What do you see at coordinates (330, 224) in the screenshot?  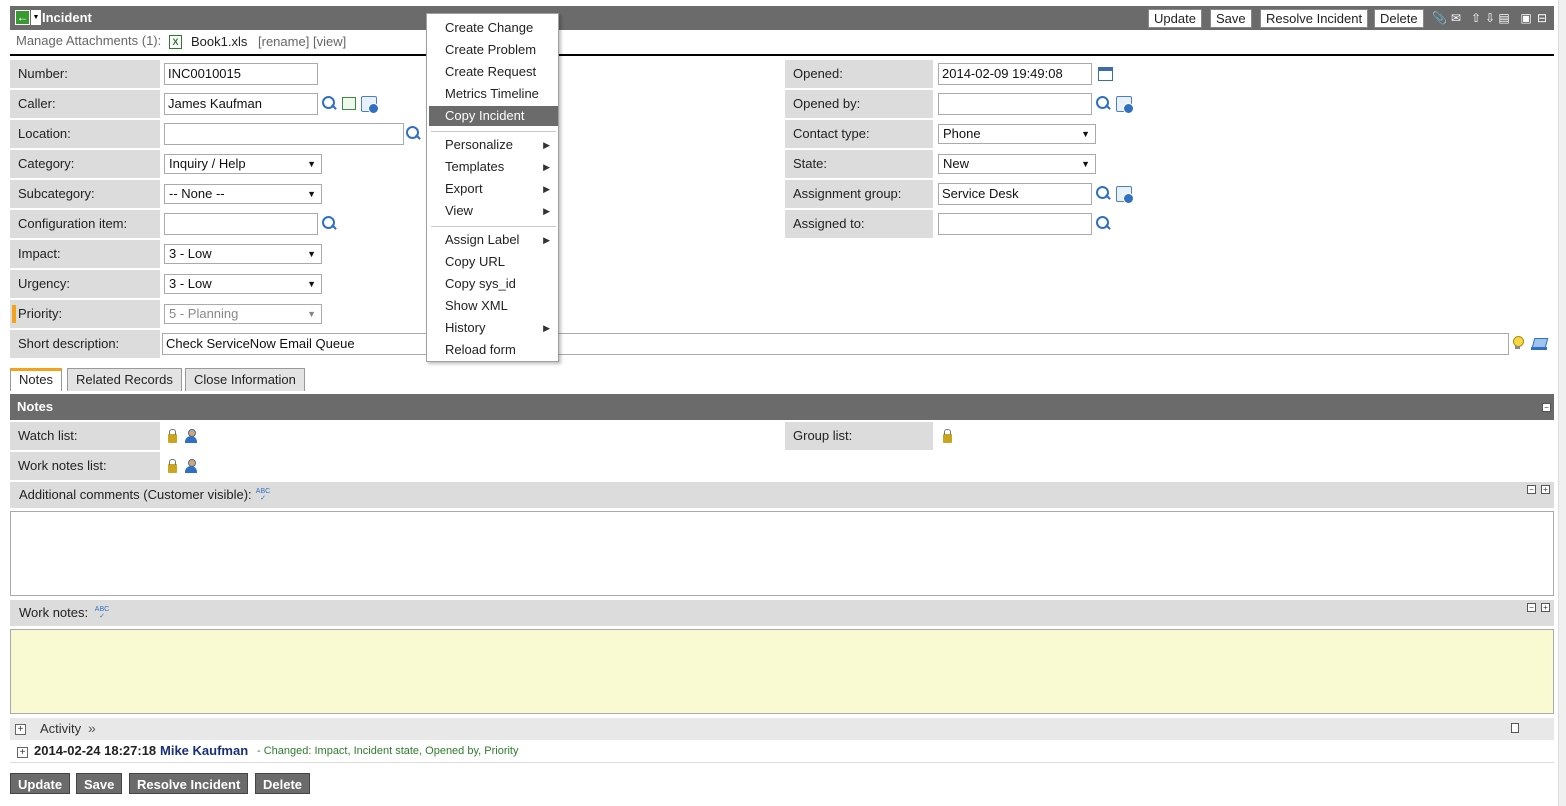 I see `ci-search-icon` at bounding box center [330, 224].